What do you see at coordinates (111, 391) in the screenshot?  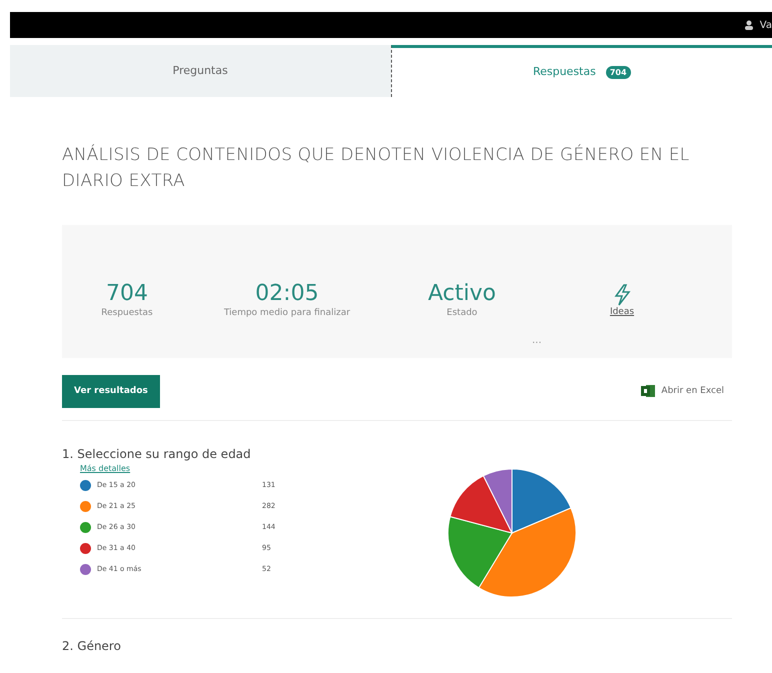 I see `view-results-button: Ver resultados` at bounding box center [111, 391].